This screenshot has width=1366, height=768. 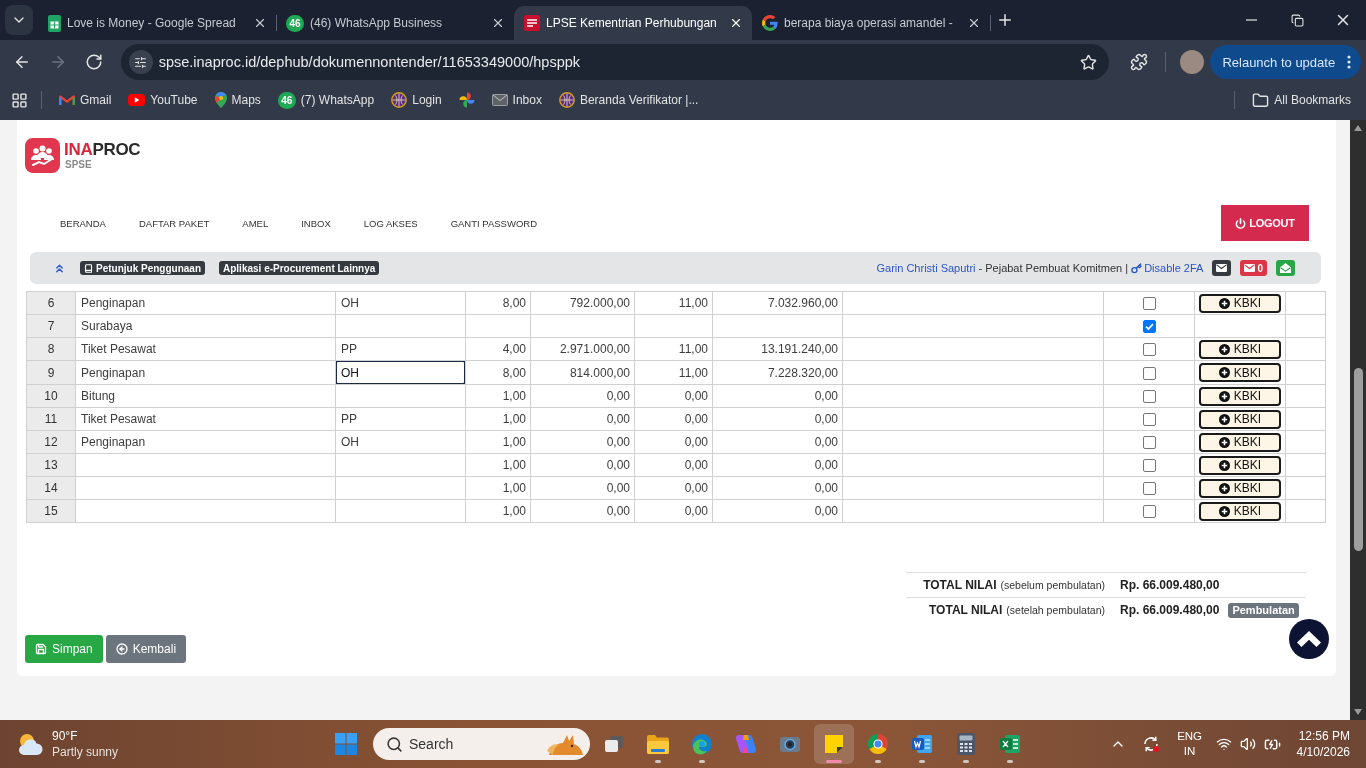 What do you see at coordinates (1358, 712) in the screenshot?
I see `scroll-down-icon` at bounding box center [1358, 712].